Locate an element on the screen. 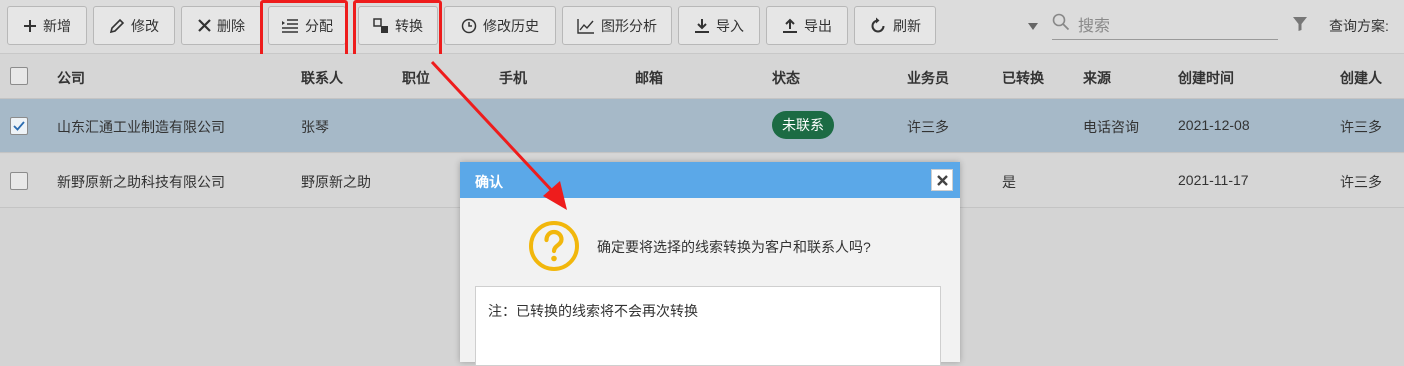 This screenshot has height=366, width=1404. checkmark-icon is located at coordinates (19, 126).